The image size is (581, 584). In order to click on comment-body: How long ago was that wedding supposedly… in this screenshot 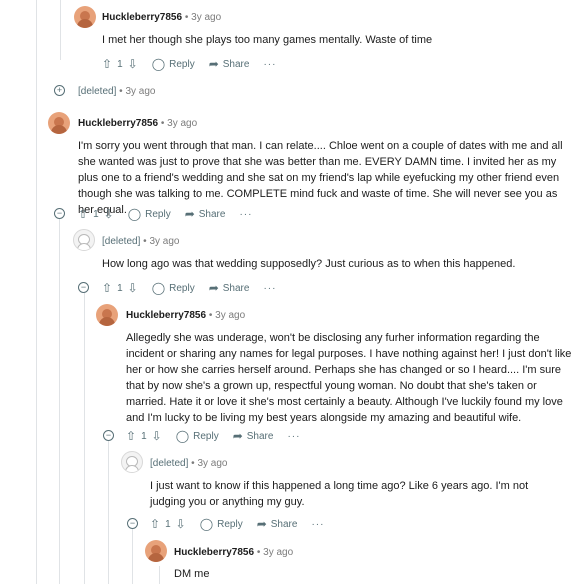, I will do `click(309, 264)`.